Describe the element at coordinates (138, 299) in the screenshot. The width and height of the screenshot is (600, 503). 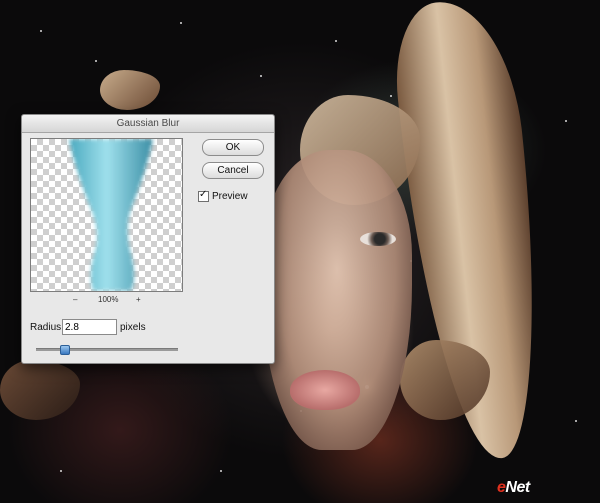
I see `zoom-in-button: +` at that location.